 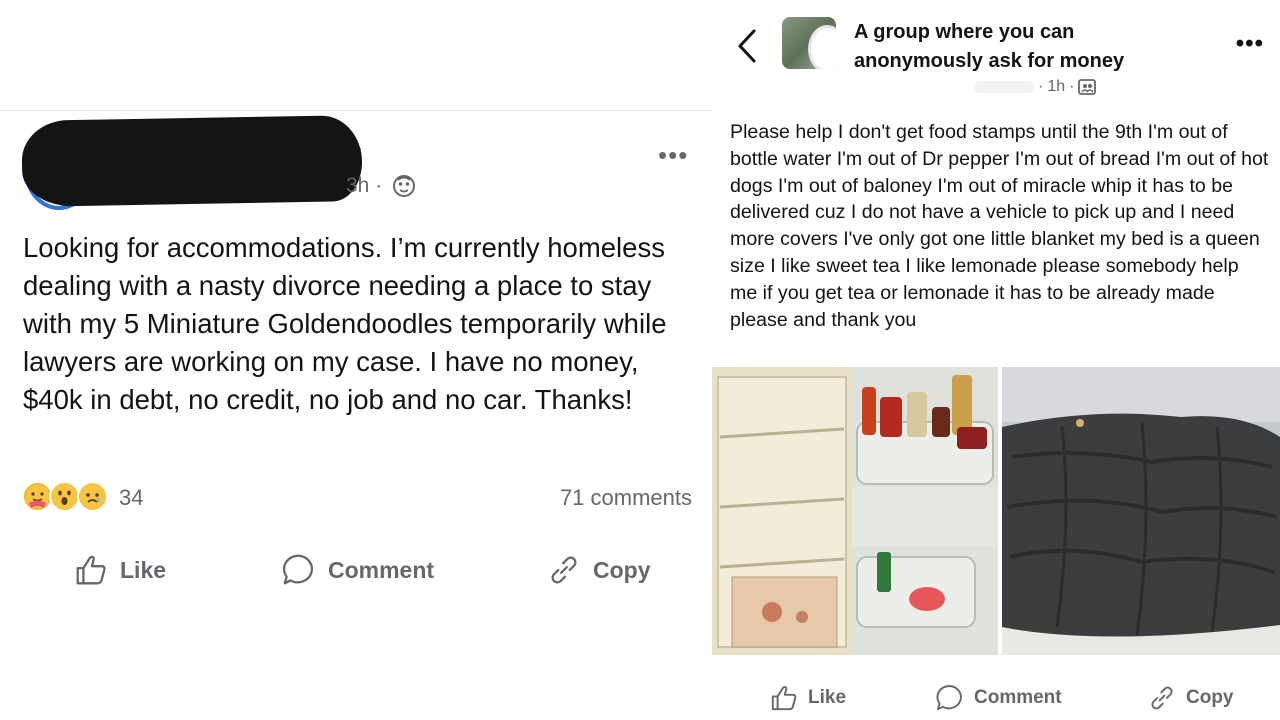 What do you see at coordinates (1087, 87) in the screenshot?
I see `group-members-icon` at bounding box center [1087, 87].